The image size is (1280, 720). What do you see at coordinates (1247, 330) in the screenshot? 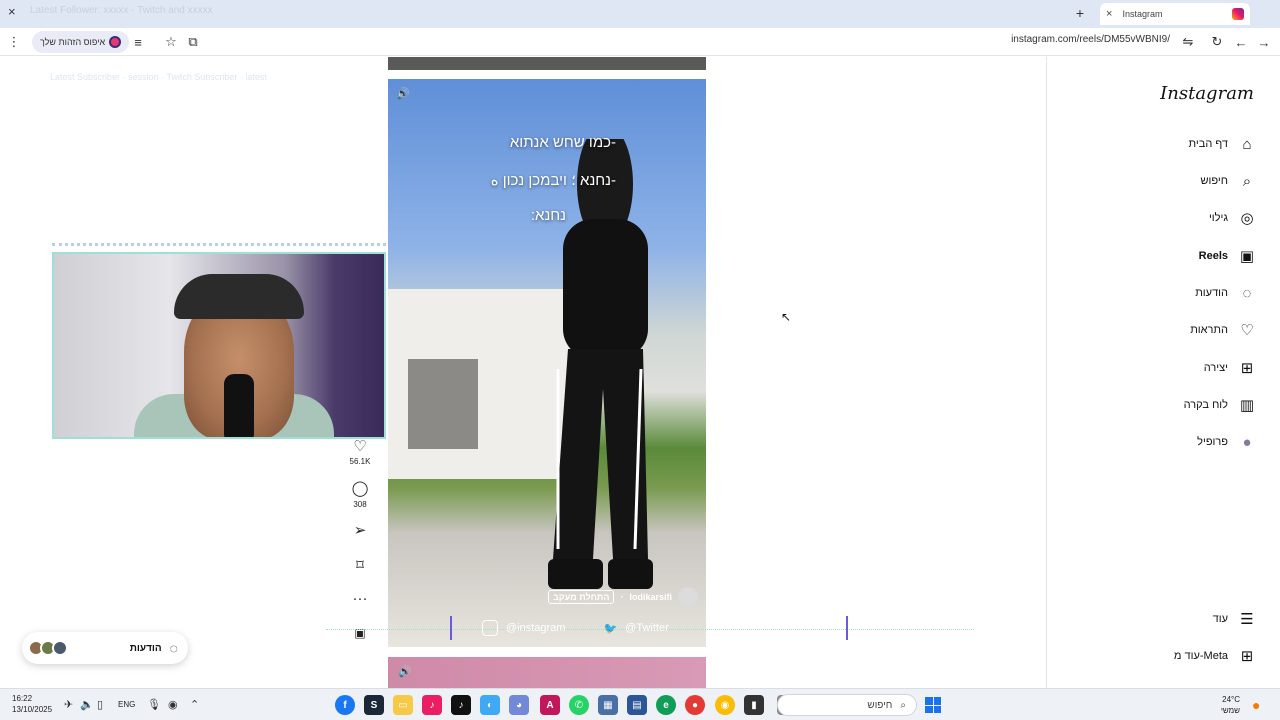
I see `heart-icon: ♡` at bounding box center [1247, 330].